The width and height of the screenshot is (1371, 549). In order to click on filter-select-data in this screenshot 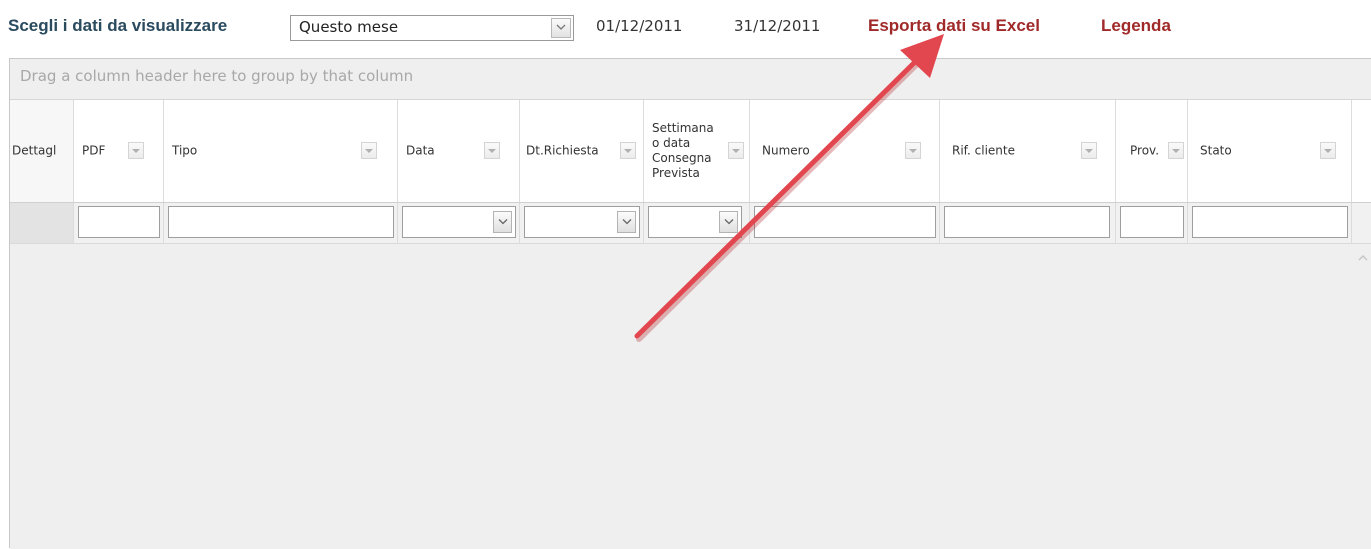, I will do `click(459, 222)`.